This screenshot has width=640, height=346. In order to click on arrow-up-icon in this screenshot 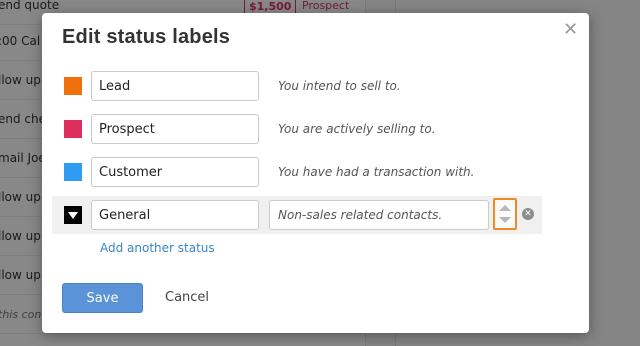, I will do `click(505, 208)`.